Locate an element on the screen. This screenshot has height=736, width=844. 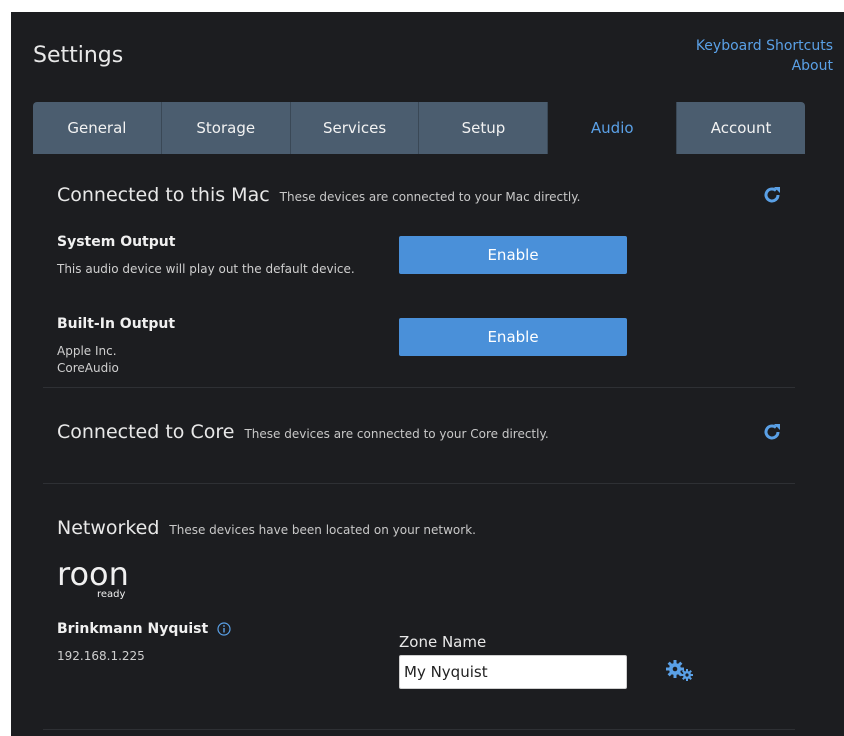
device-name-nyquist: Brinkmann Nyquist is located at coordinates (144, 629).